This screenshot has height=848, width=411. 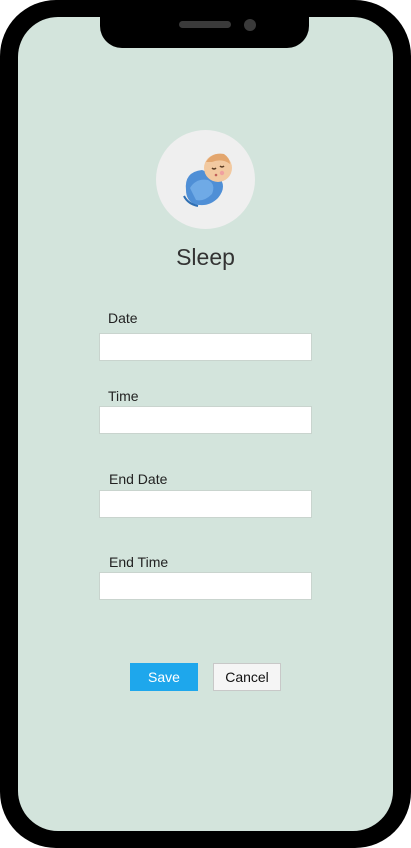 I want to click on end-date-label: End Date, so click(x=138, y=479).